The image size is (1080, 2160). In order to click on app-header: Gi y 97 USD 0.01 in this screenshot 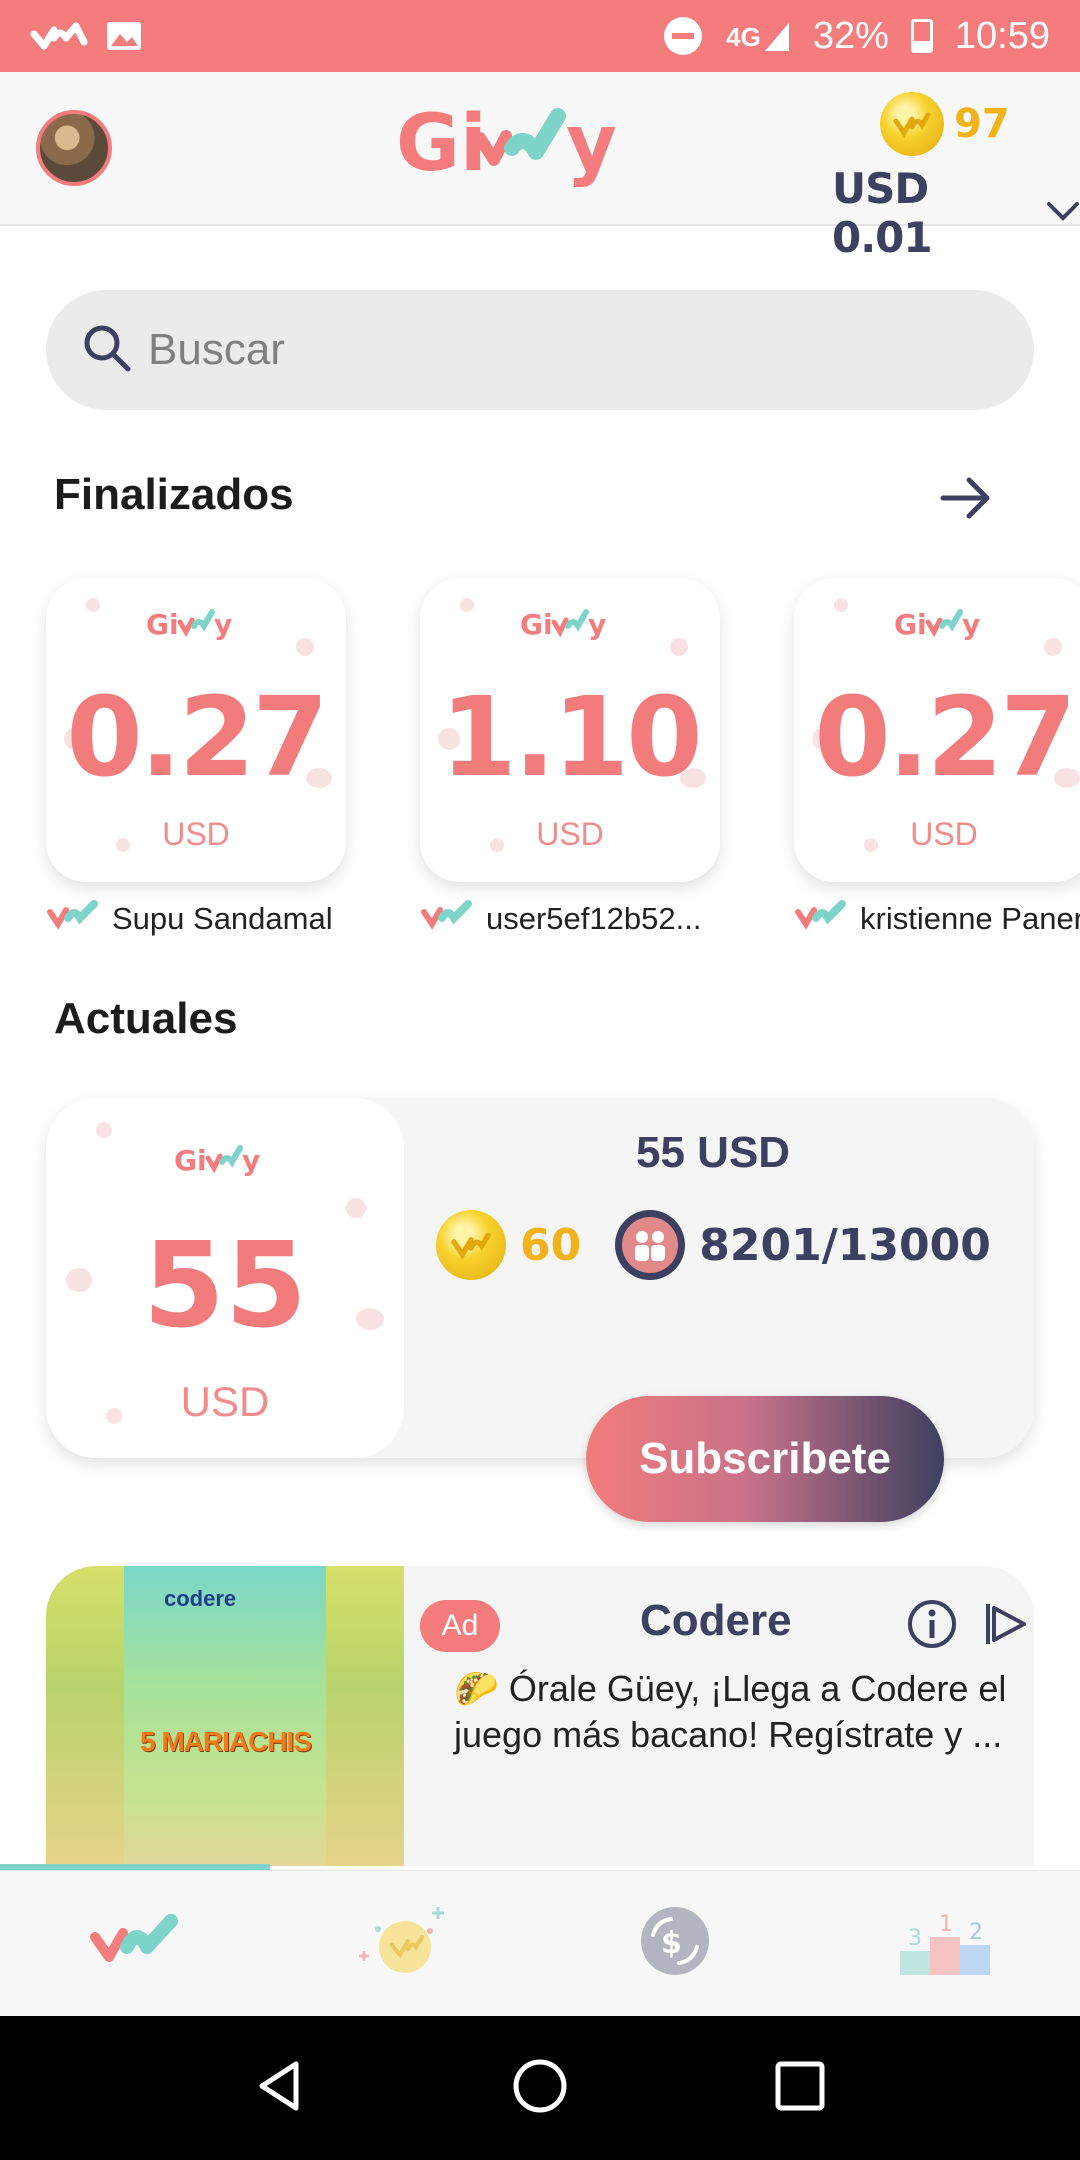, I will do `click(540, 167)`.